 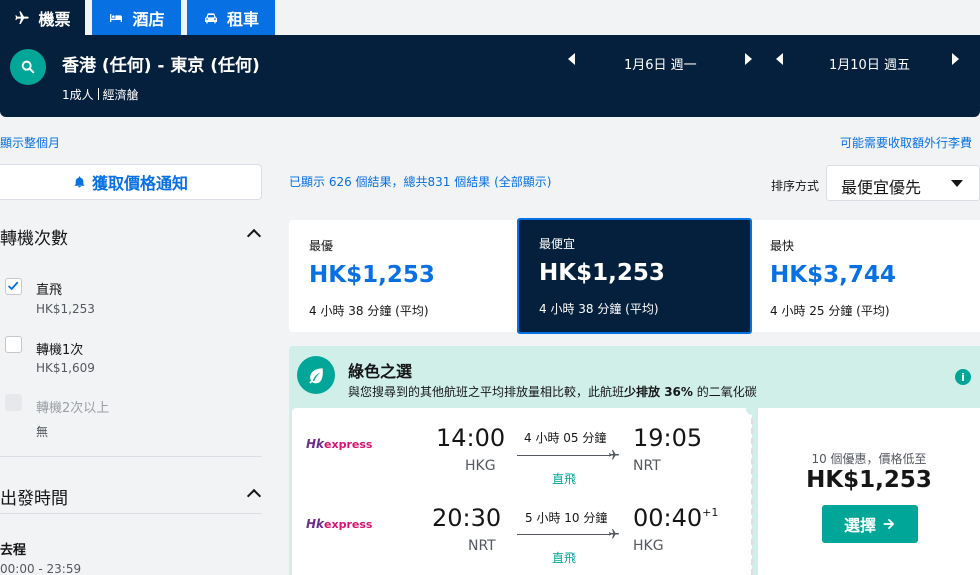 What do you see at coordinates (242, 19) in the screenshot?
I see `tab-cars-label: 租車` at bounding box center [242, 19].